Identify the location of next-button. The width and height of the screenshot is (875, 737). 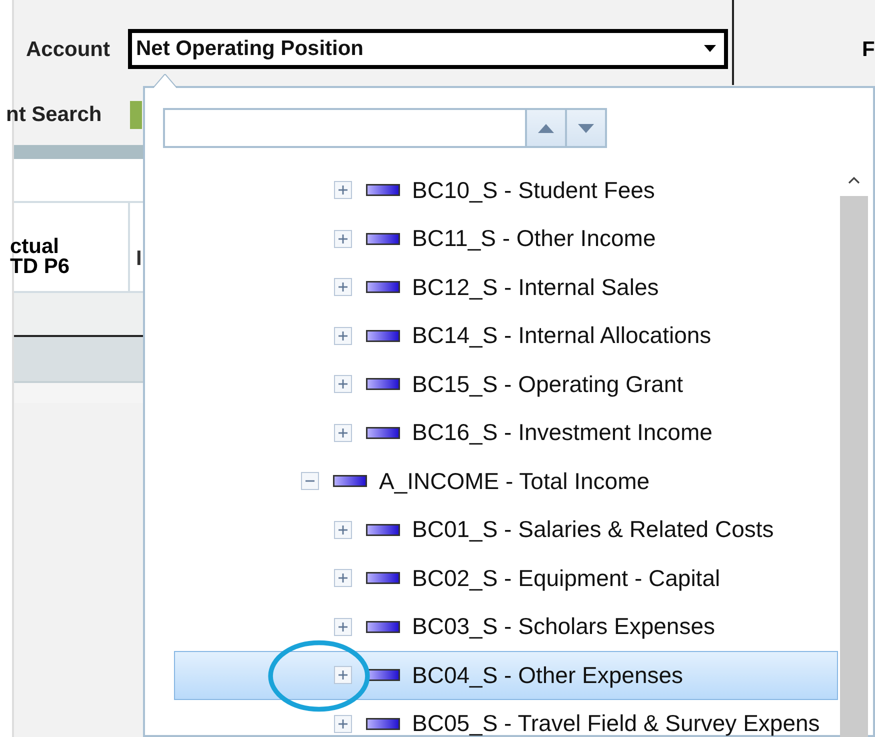
(587, 128).